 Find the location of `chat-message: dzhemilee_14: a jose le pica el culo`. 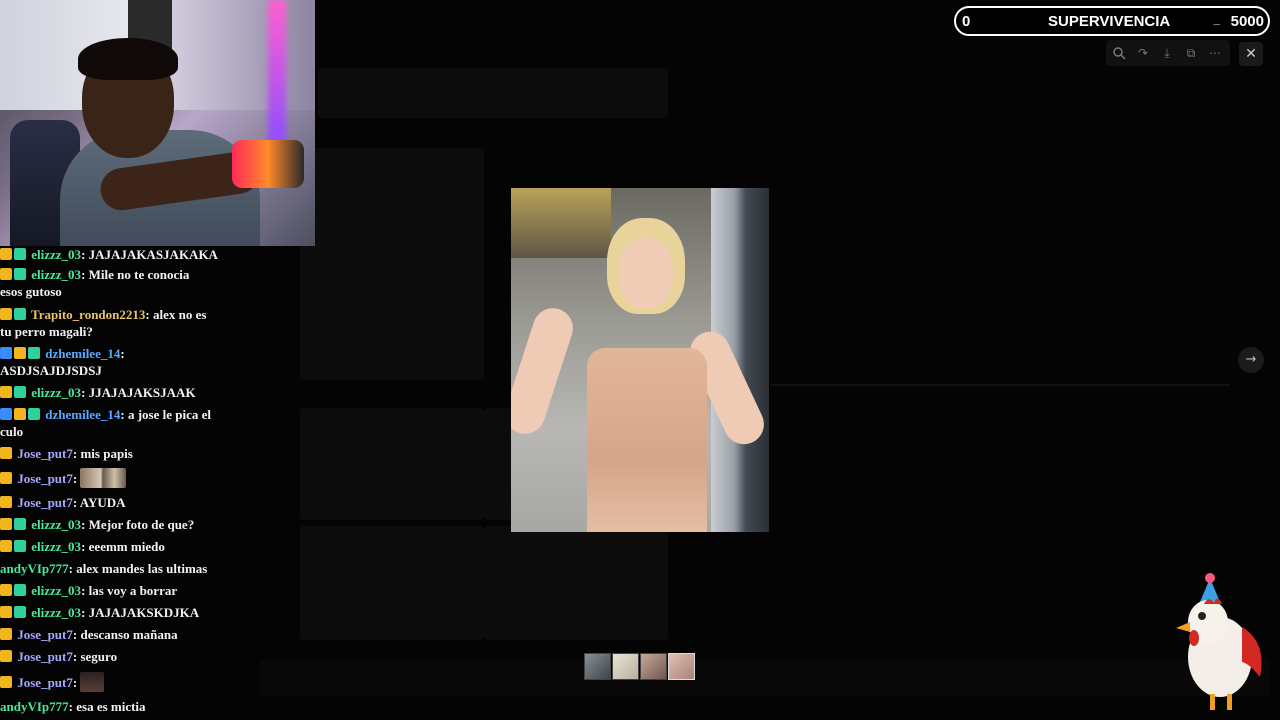

chat-message: dzhemilee_14: a jose le pica el culo is located at coordinates (105, 423).